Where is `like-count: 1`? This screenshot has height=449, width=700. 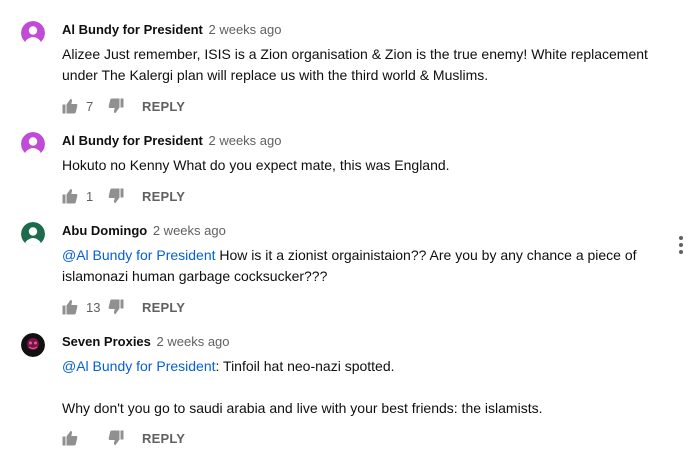
like-count: 1 is located at coordinates (90, 196).